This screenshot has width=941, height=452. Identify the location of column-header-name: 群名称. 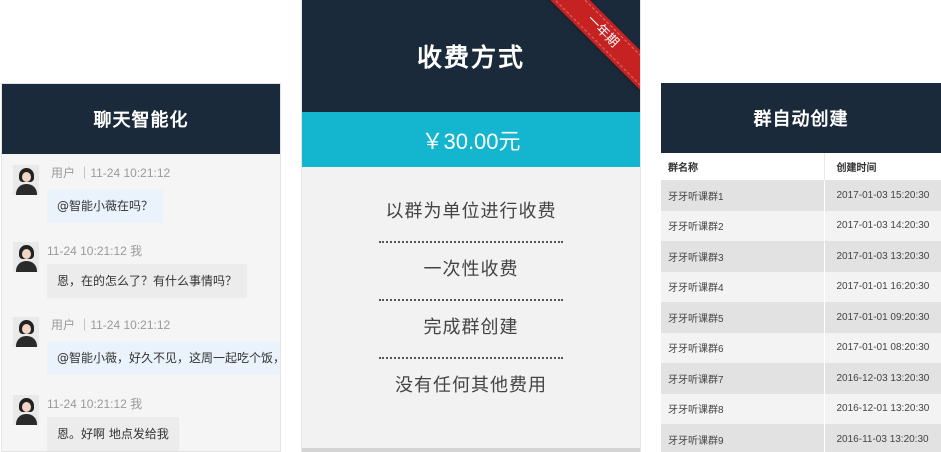
(743, 166).